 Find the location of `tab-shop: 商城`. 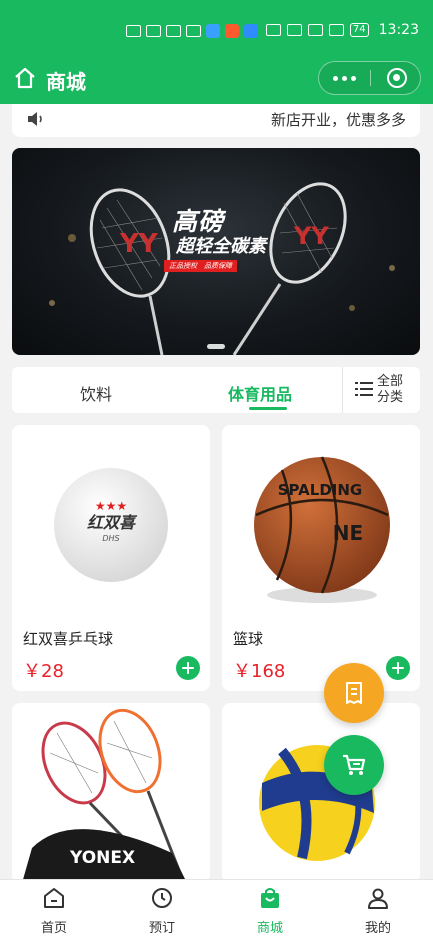

tab-shop: 商城 is located at coordinates (270, 911).